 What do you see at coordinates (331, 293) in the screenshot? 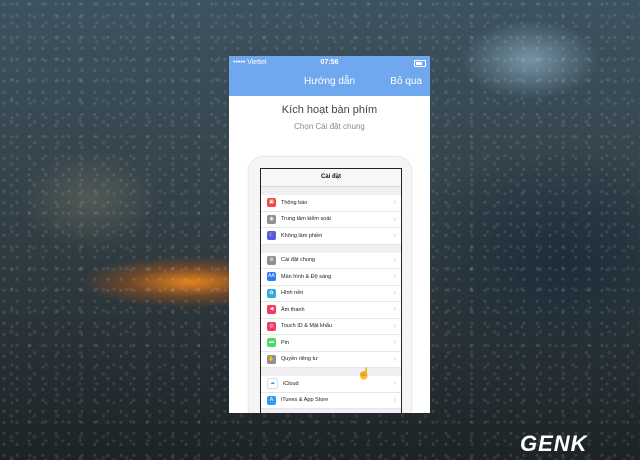
I see `settings-row-wallpaper: ✿ Hình nền ›` at bounding box center [331, 293].